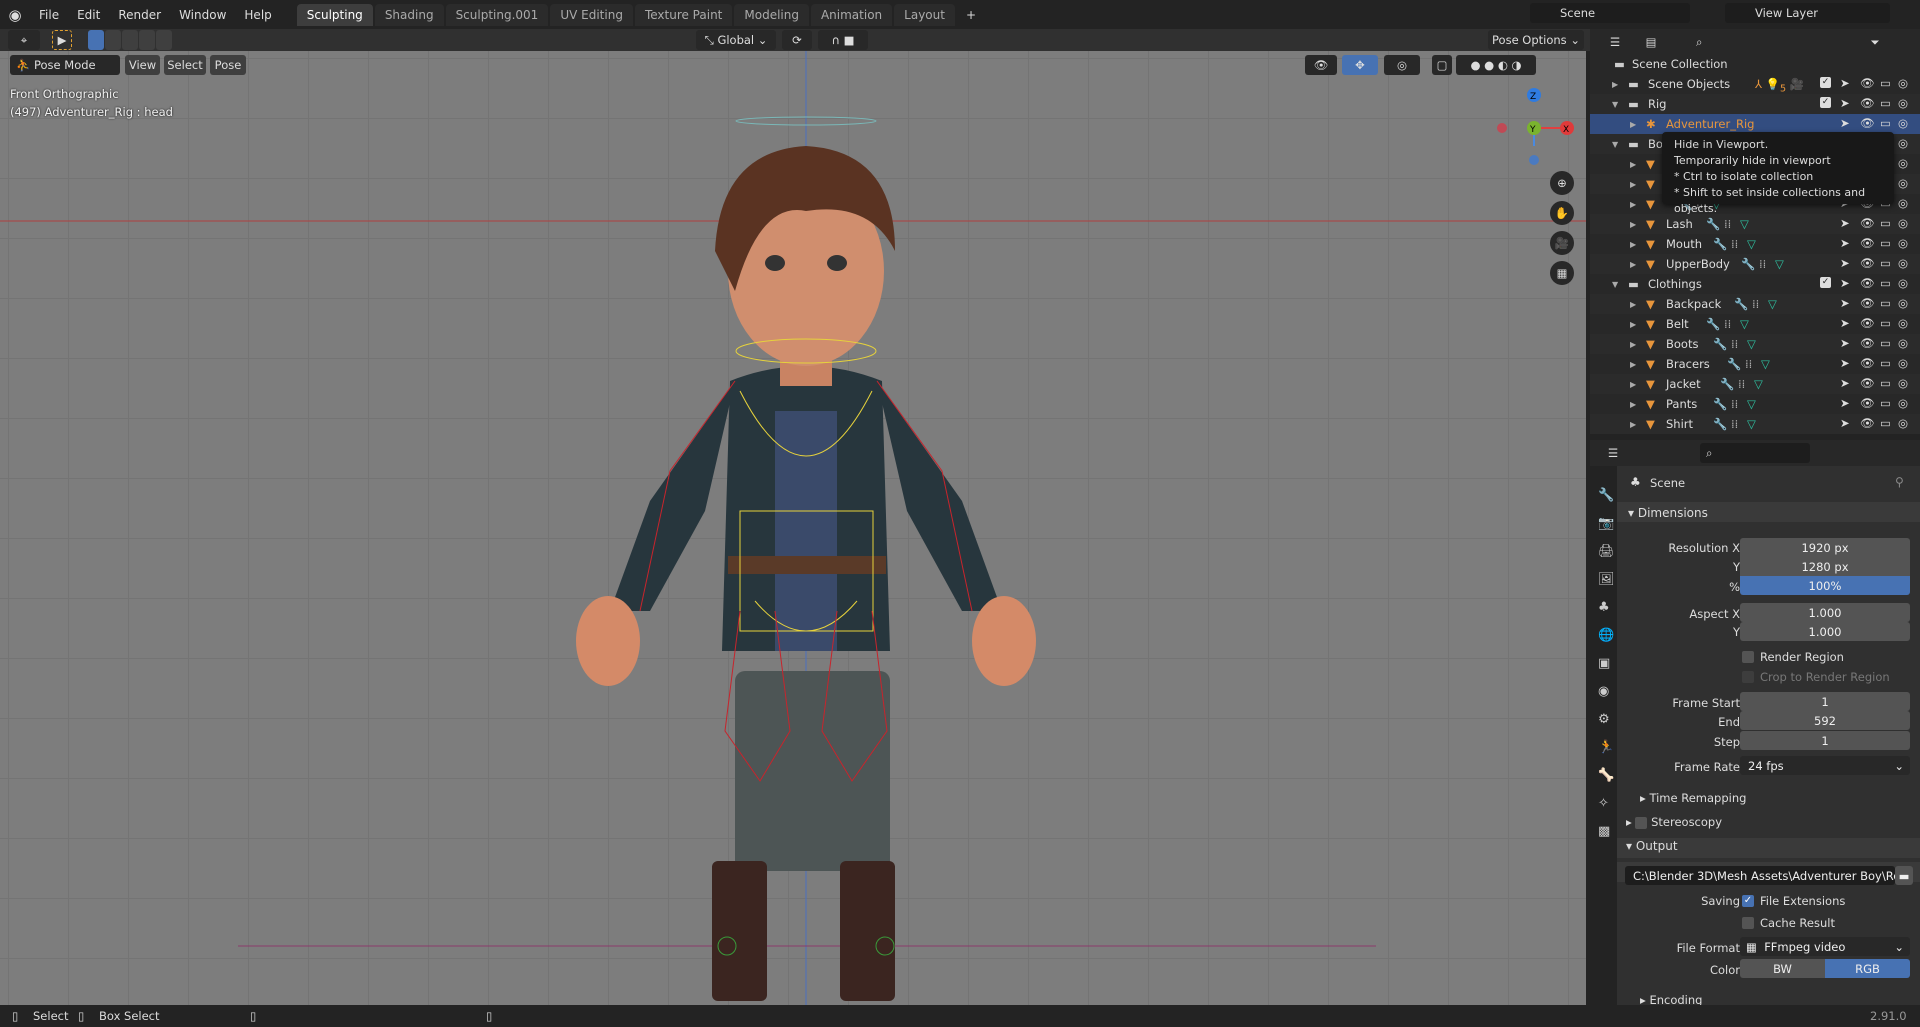  Describe the element at coordinates (1755, 424) in the screenshot. I see `outliner-row: ▶ ▼ Shirt 🔧 ⁞⁞ ▽ ➤ 👁 ▭ ◎` at that location.